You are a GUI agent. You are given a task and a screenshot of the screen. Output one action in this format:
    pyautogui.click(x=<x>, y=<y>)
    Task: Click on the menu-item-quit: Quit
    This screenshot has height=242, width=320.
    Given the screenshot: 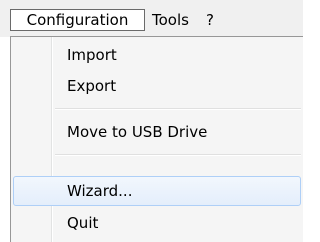 What is the action you would take?
    pyautogui.click(x=157, y=223)
    